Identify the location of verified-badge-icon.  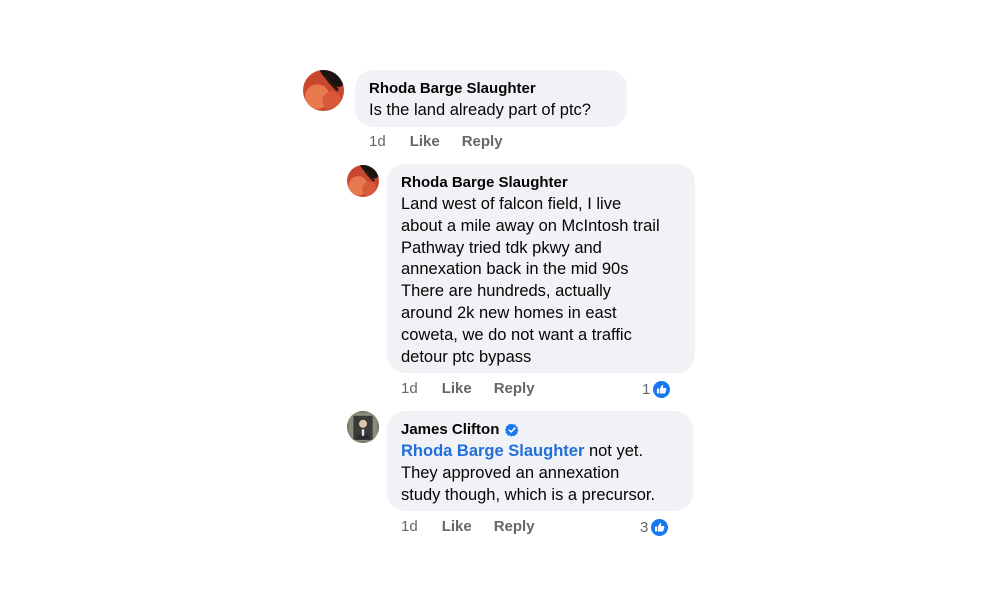
(512, 430).